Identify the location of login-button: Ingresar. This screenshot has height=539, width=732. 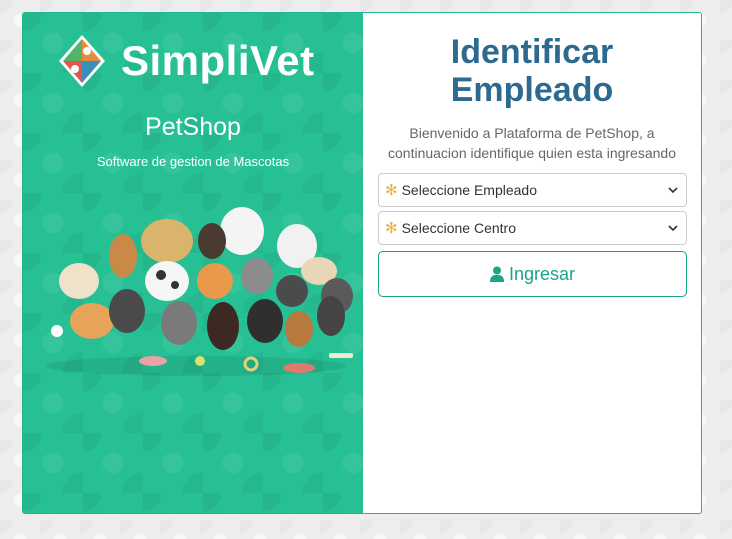
(532, 274).